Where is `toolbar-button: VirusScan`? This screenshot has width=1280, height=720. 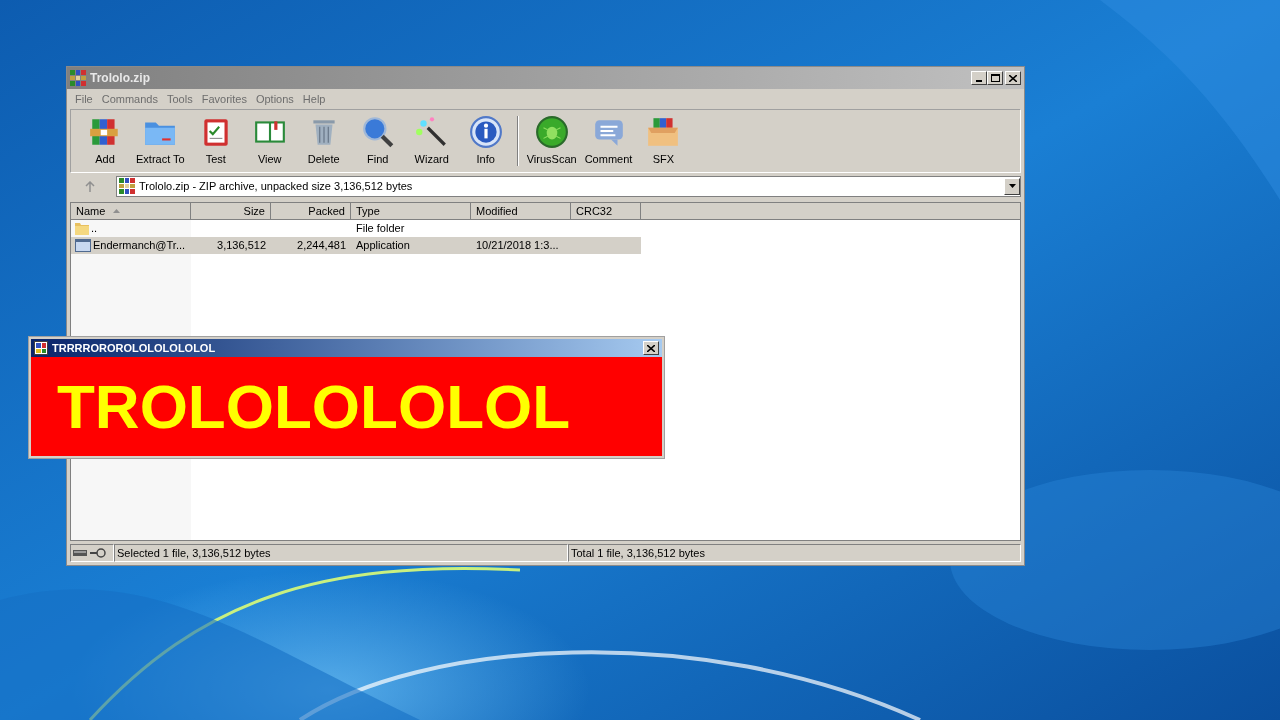 toolbar-button: VirusScan is located at coordinates (551, 141).